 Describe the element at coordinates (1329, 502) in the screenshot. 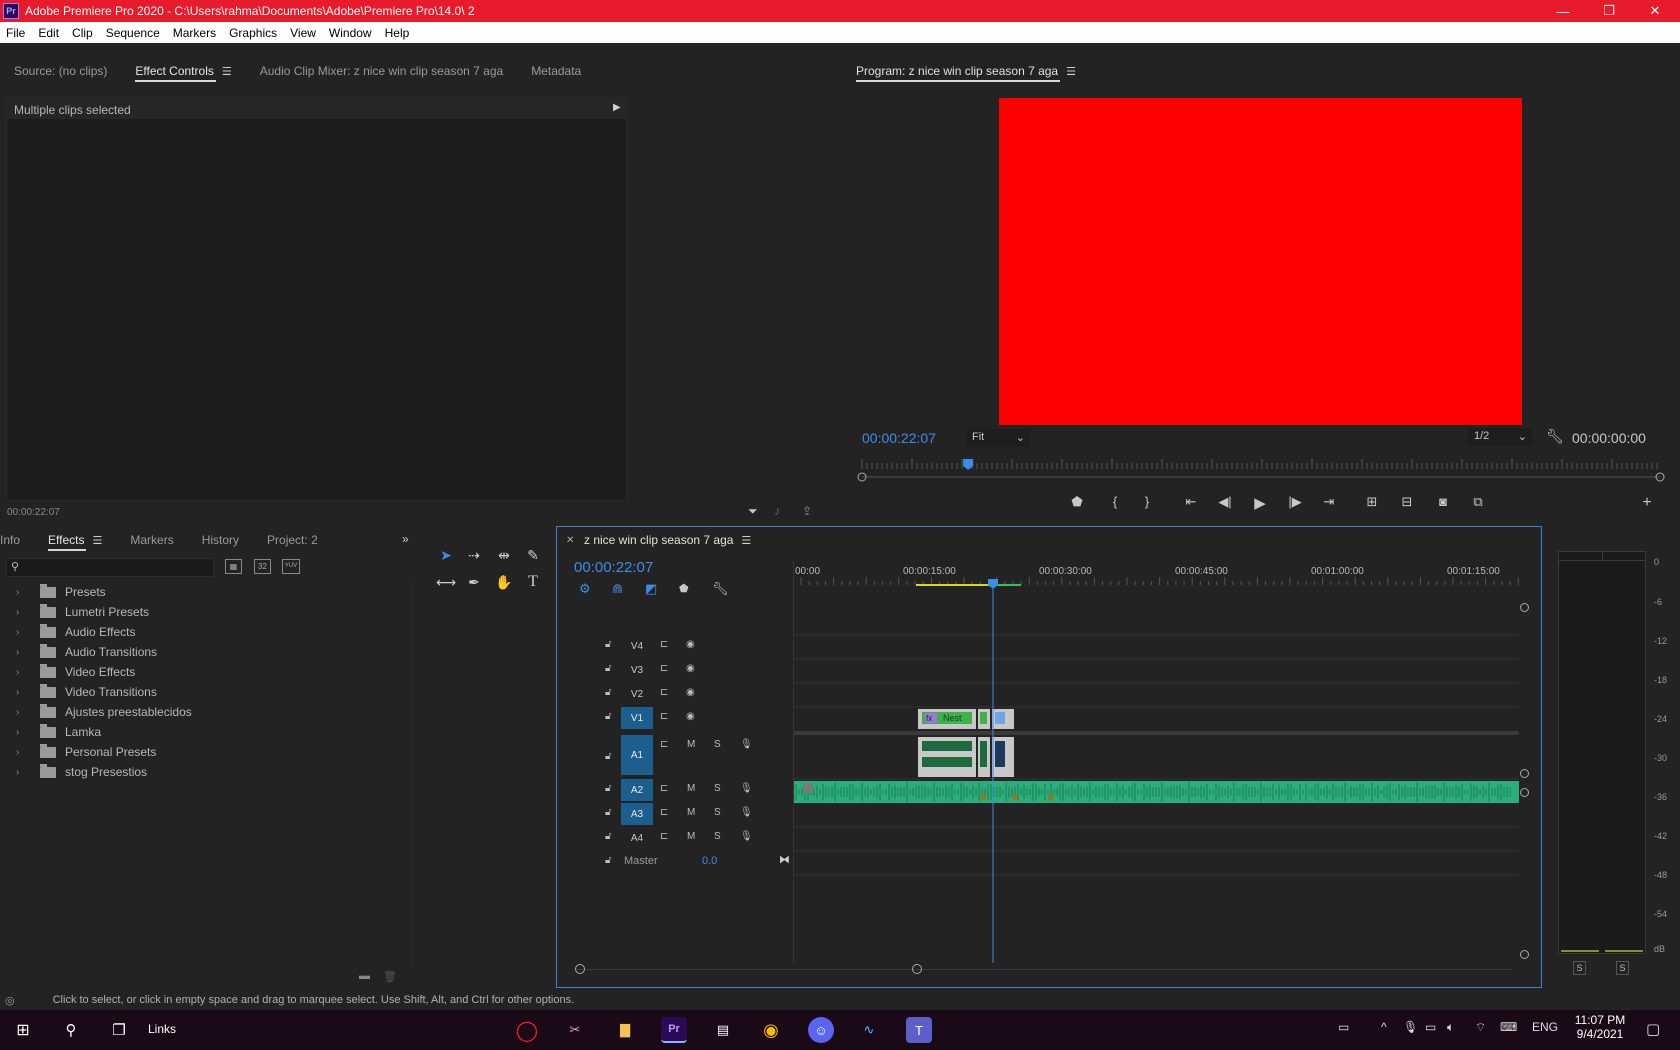

I see `go-to-out-icon: ⇥` at that location.